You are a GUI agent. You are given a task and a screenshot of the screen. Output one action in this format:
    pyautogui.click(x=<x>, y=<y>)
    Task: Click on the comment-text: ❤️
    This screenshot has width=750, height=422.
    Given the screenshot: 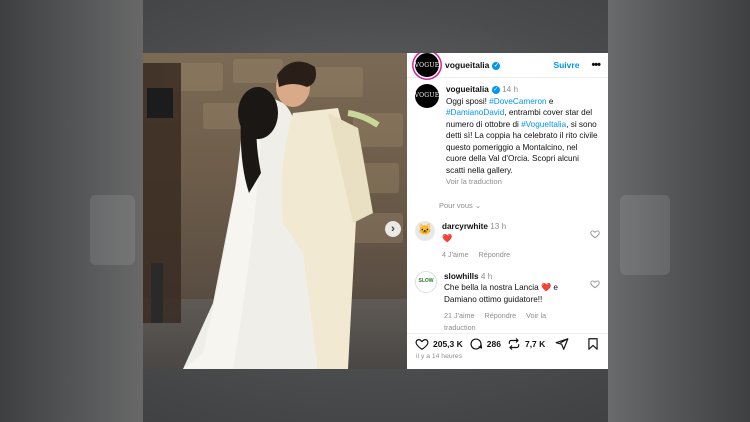 What is the action you would take?
    pyautogui.click(x=447, y=238)
    